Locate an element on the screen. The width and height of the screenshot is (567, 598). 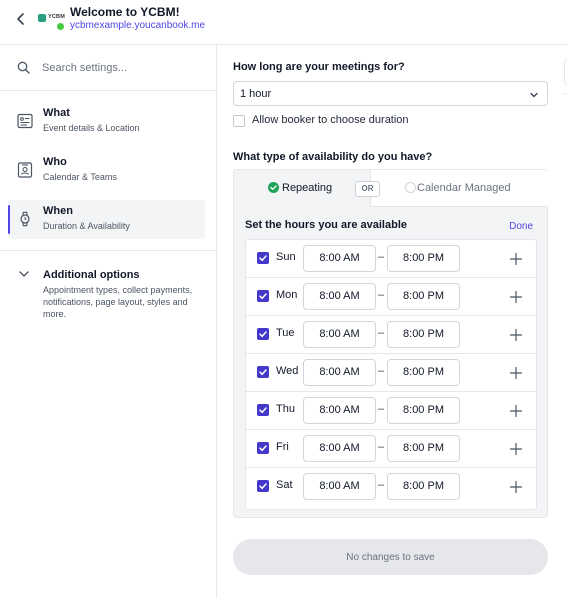
tab-calendar-label: Calendar Managed is located at coordinates (464, 188).